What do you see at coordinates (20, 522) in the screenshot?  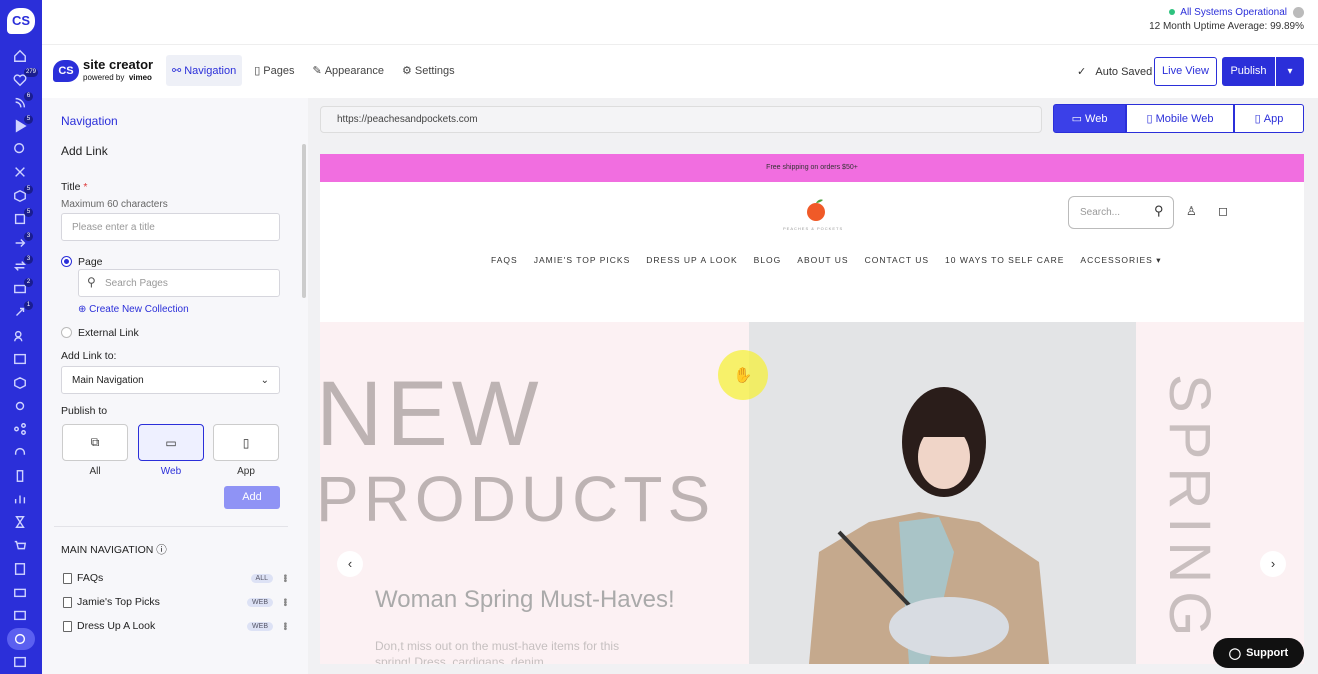 I see `hourglass-icon` at bounding box center [20, 522].